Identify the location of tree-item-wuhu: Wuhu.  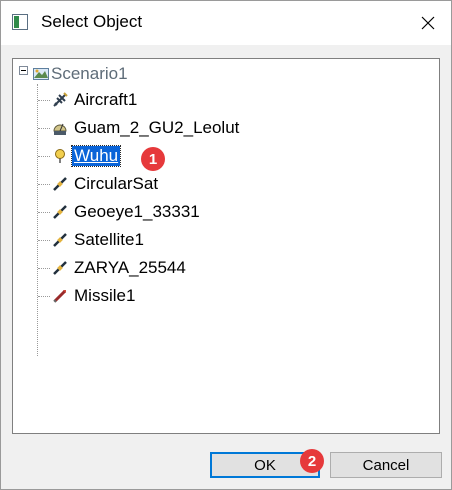
(80, 156).